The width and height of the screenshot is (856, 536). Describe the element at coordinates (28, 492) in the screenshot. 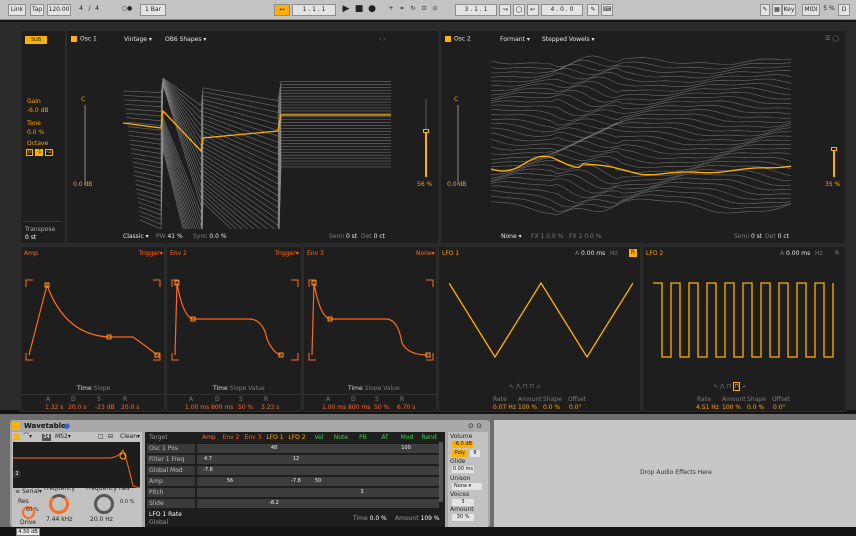

I see `filter-serial-menu: ≡ Serial▾` at that location.